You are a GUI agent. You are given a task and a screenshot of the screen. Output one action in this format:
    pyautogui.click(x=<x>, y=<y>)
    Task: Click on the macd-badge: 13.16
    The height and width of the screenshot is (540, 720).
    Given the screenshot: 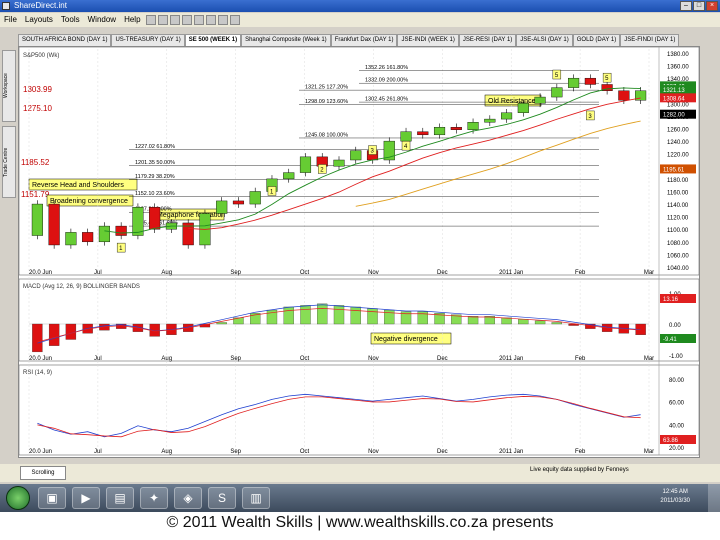 What is the action you would take?
    pyautogui.click(x=678, y=298)
    